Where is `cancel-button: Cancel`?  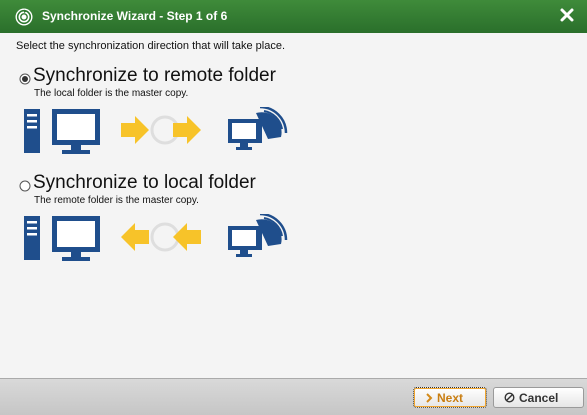
cancel-button: Cancel is located at coordinates (538, 397).